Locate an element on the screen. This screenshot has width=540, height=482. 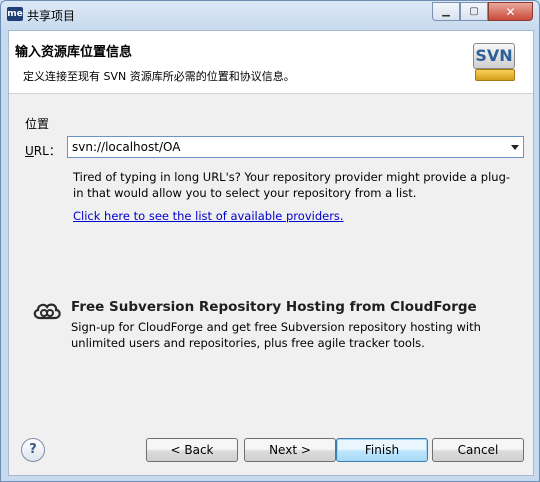
url-input: svn://localhost/OA is located at coordinates (126, 147).